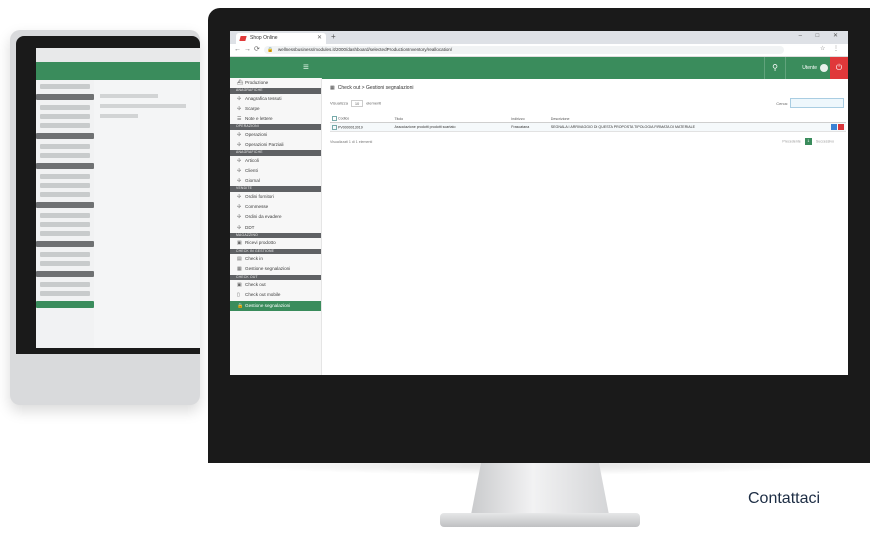 The width and height of the screenshot is (870, 542). What do you see at coordinates (824, 67) in the screenshot?
I see `avatar` at bounding box center [824, 67].